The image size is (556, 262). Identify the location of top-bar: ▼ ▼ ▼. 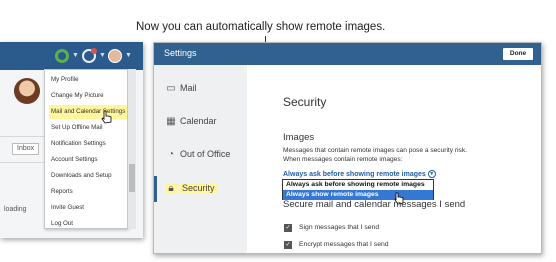
(71, 56).